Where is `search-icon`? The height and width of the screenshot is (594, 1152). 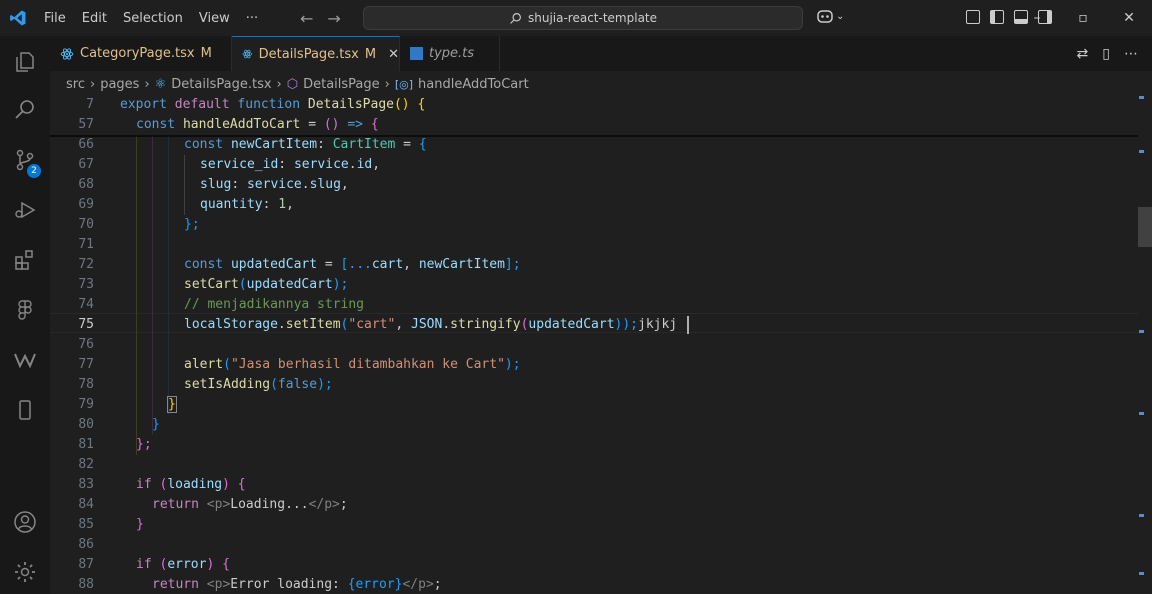
search-icon is located at coordinates (515, 18).